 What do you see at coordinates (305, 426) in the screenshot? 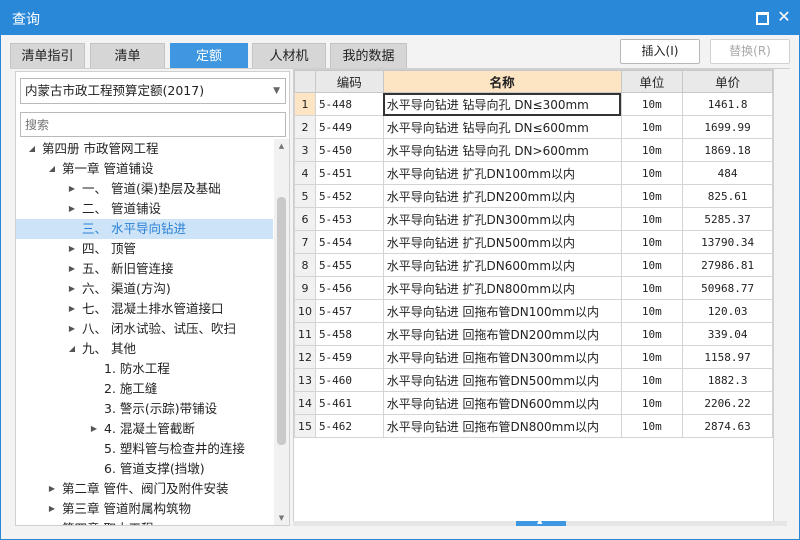
I see `row-number: 15` at bounding box center [305, 426].